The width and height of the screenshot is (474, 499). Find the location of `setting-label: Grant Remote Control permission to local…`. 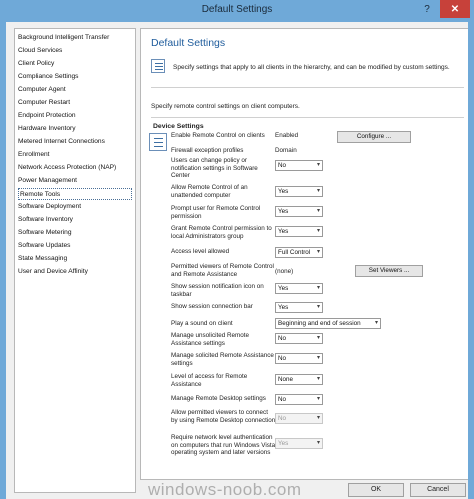

setting-label: Grant Remote Control permission to local… is located at coordinates (221, 232).